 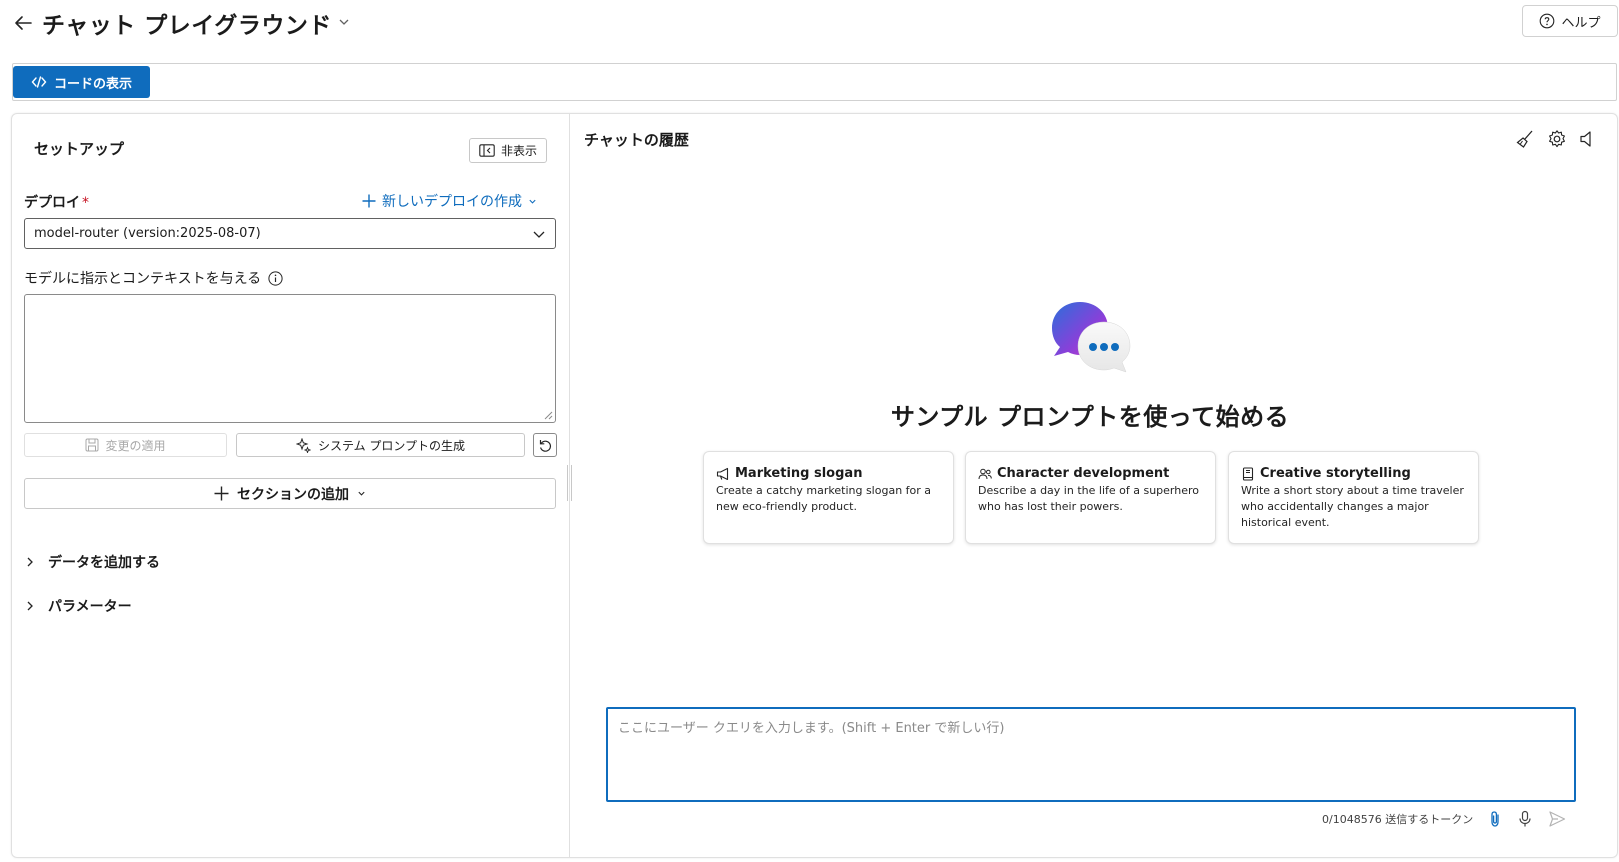 I want to click on reset-button, so click(x=545, y=445).